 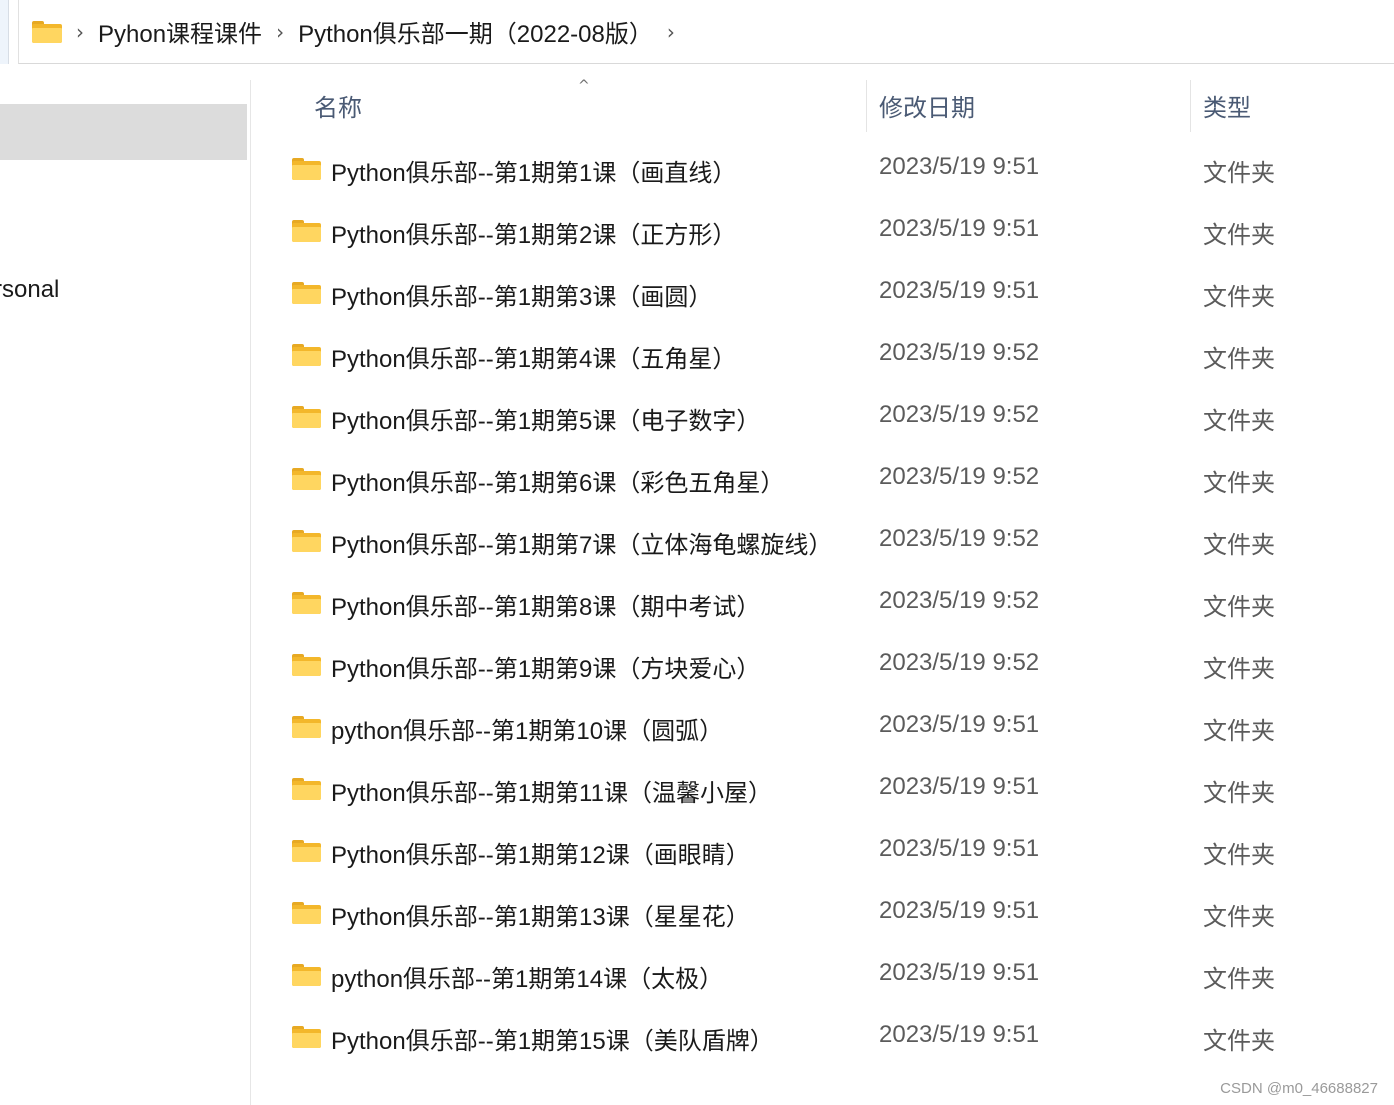 What do you see at coordinates (180, 31) in the screenshot?
I see `breadcrumb-item-course: Pyhon课程课件` at bounding box center [180, 31].